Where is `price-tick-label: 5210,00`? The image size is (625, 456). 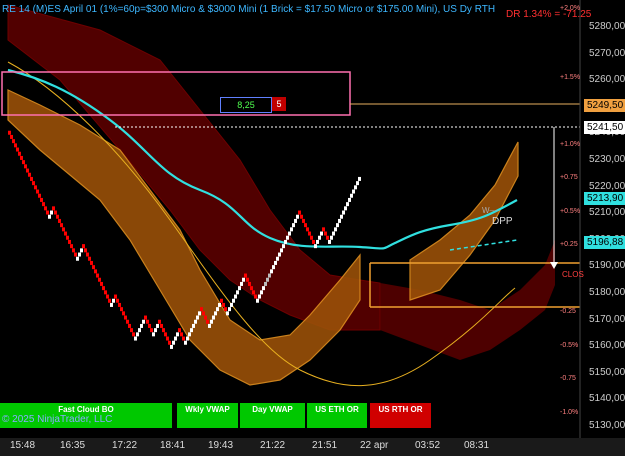
price-tick-label: 5210,00 is located at coordinates (607, 213).